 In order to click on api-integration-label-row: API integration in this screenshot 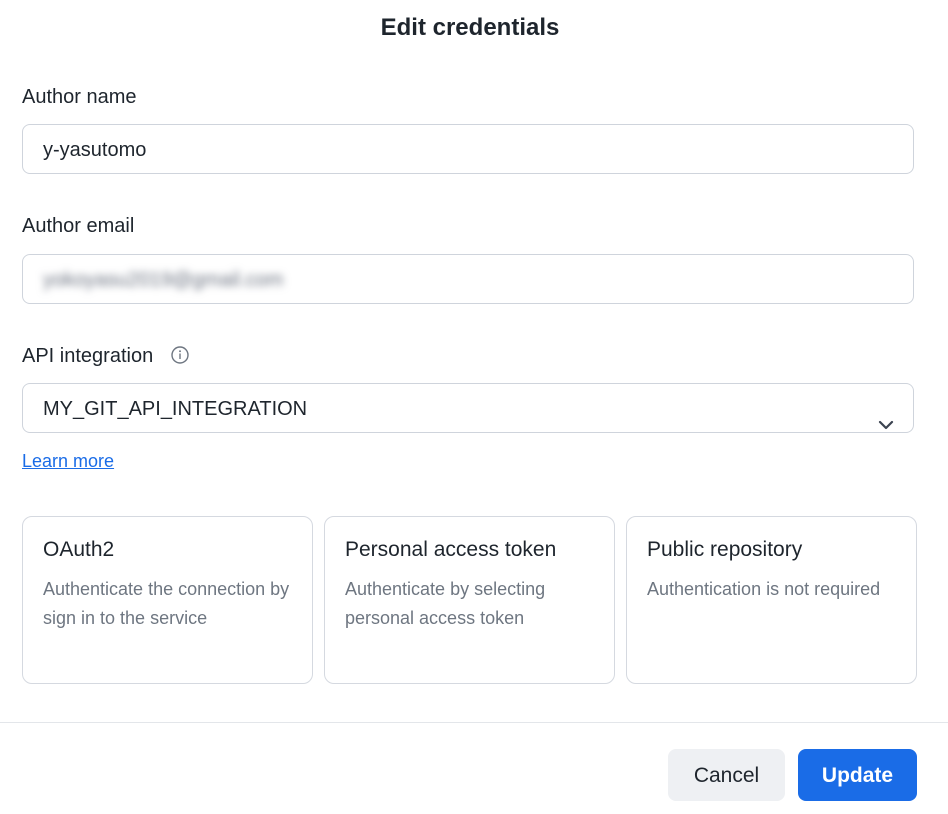, I will do `click(105, 356)`.